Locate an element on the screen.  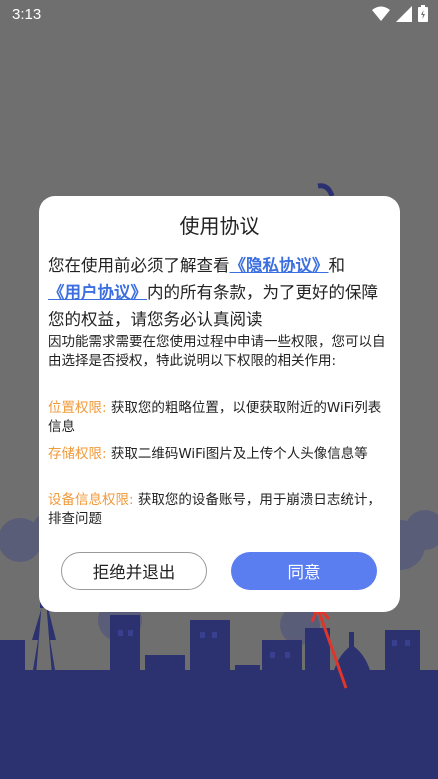
permission-location: 位置权限: 获取您的粗略位置，以便获取附近的WiFi列表信息 is located at coordinates (221, 417).